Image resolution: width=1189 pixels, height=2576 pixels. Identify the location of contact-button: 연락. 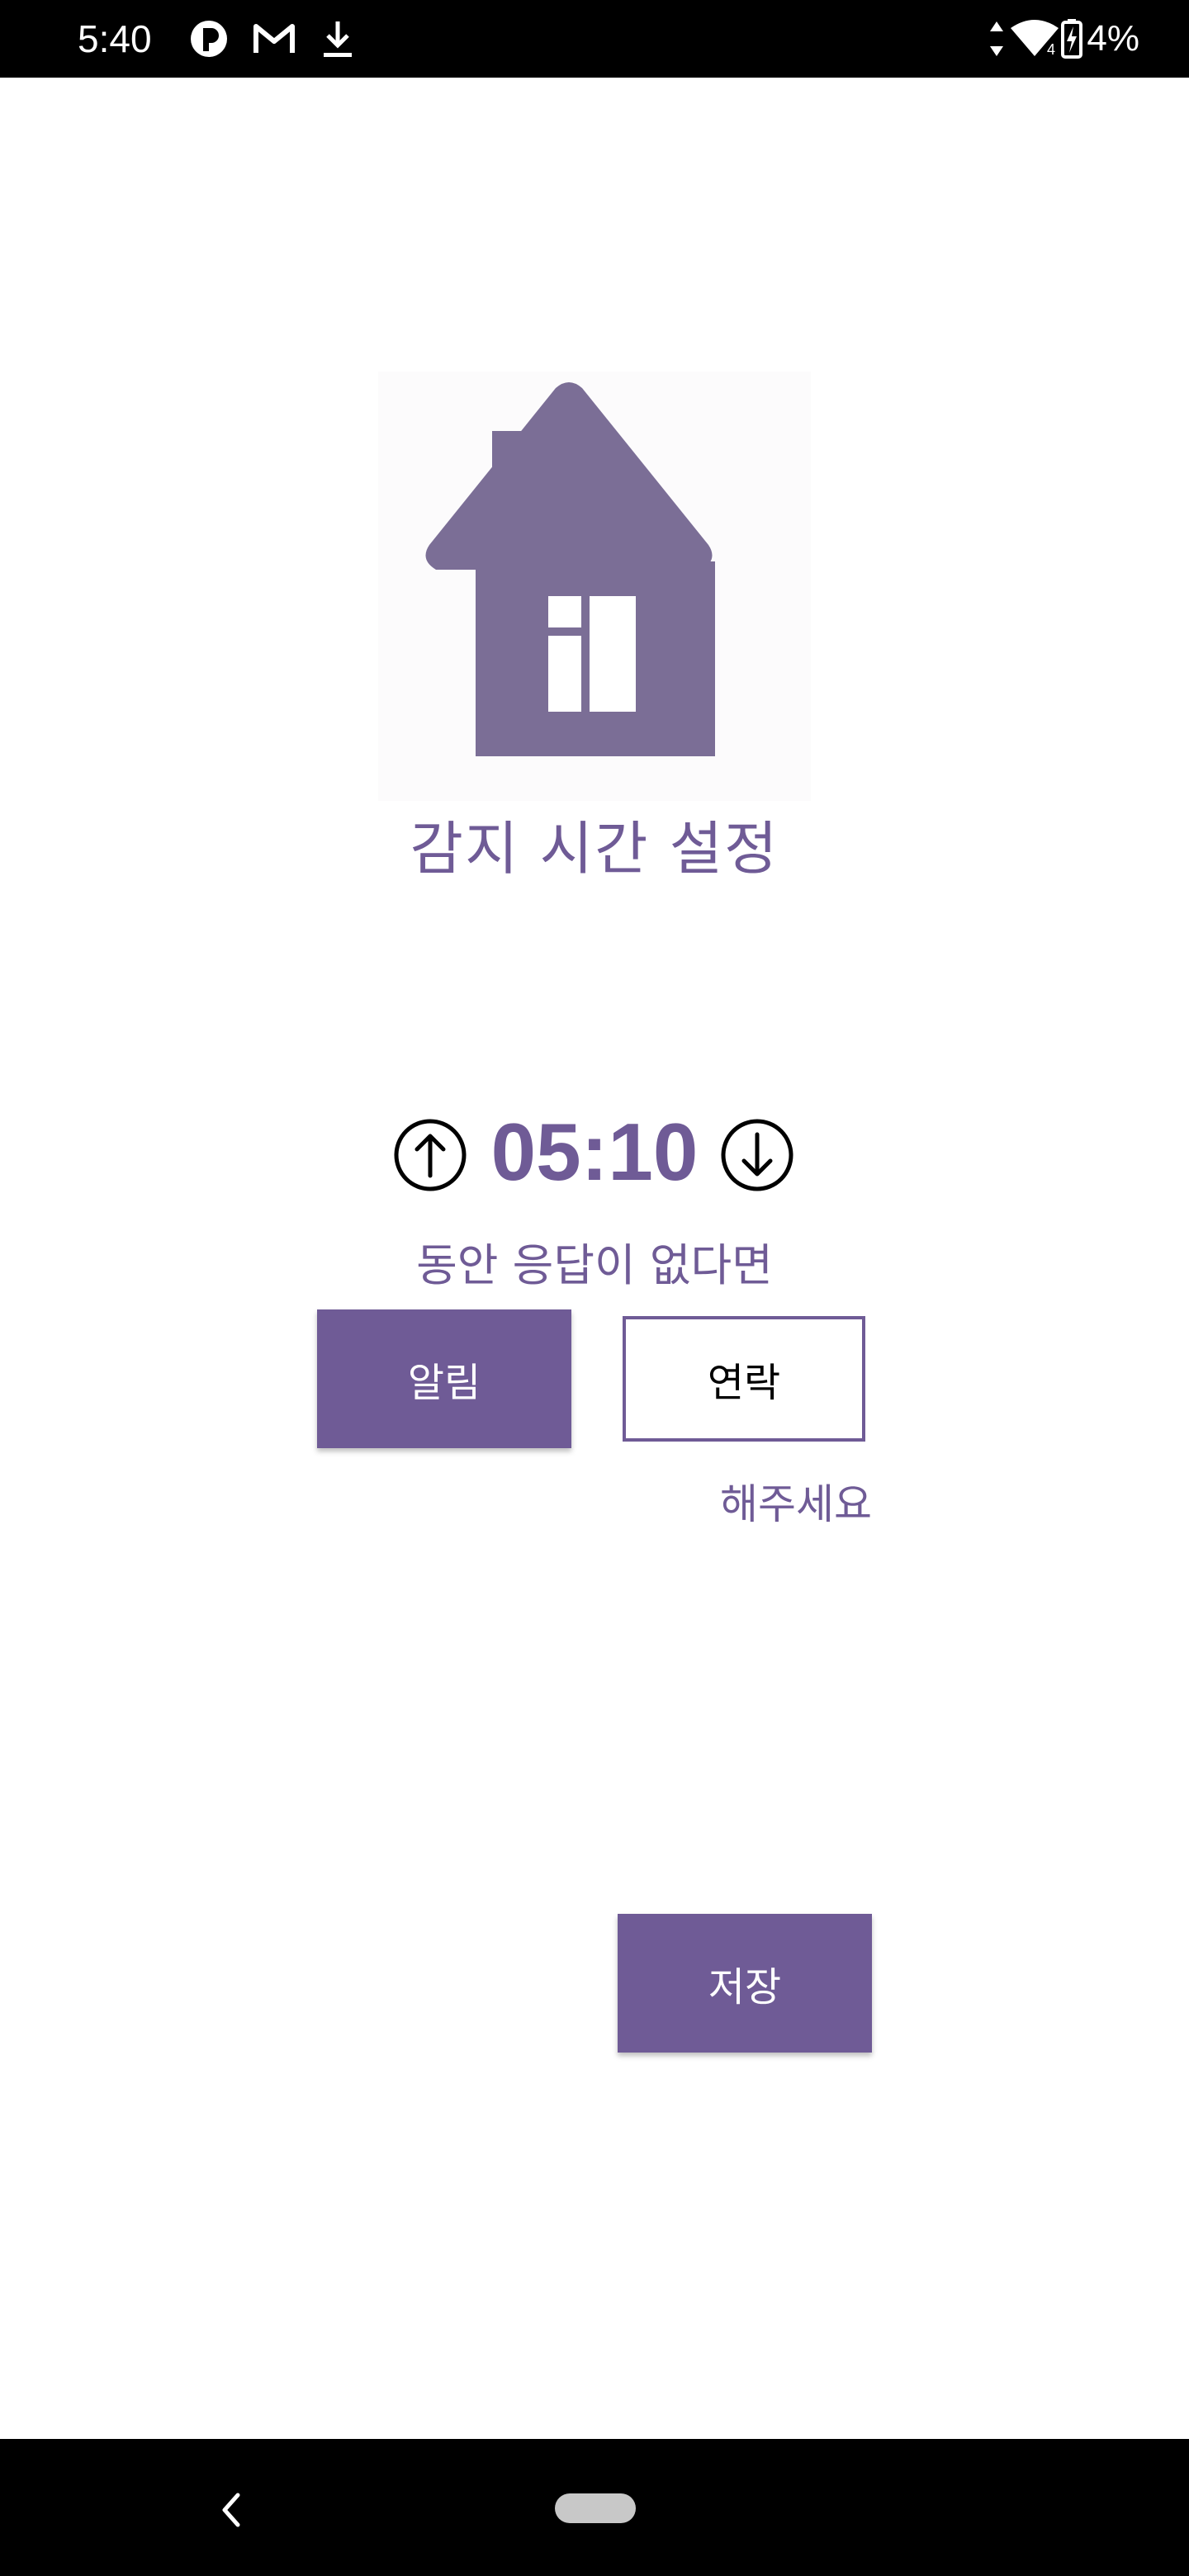
(744, 1379).